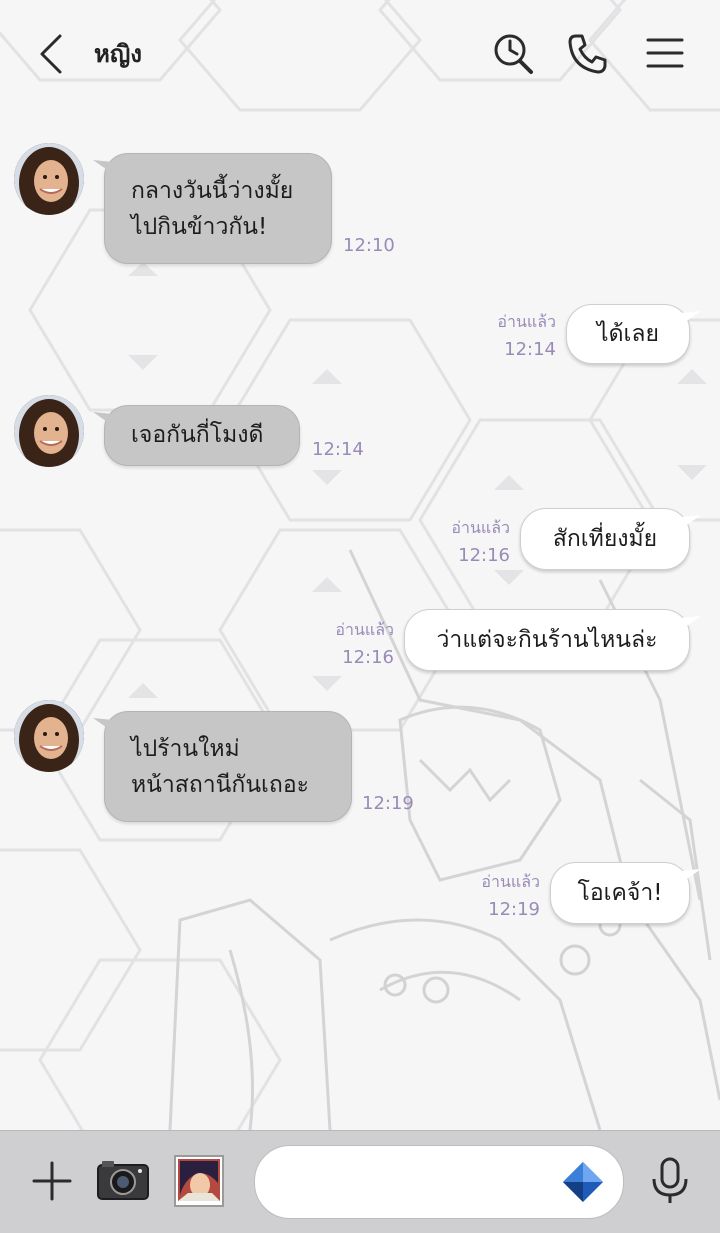 The height and width of the screenshot is (1233, 720). I want to click on message-input, so click(439, 1182).